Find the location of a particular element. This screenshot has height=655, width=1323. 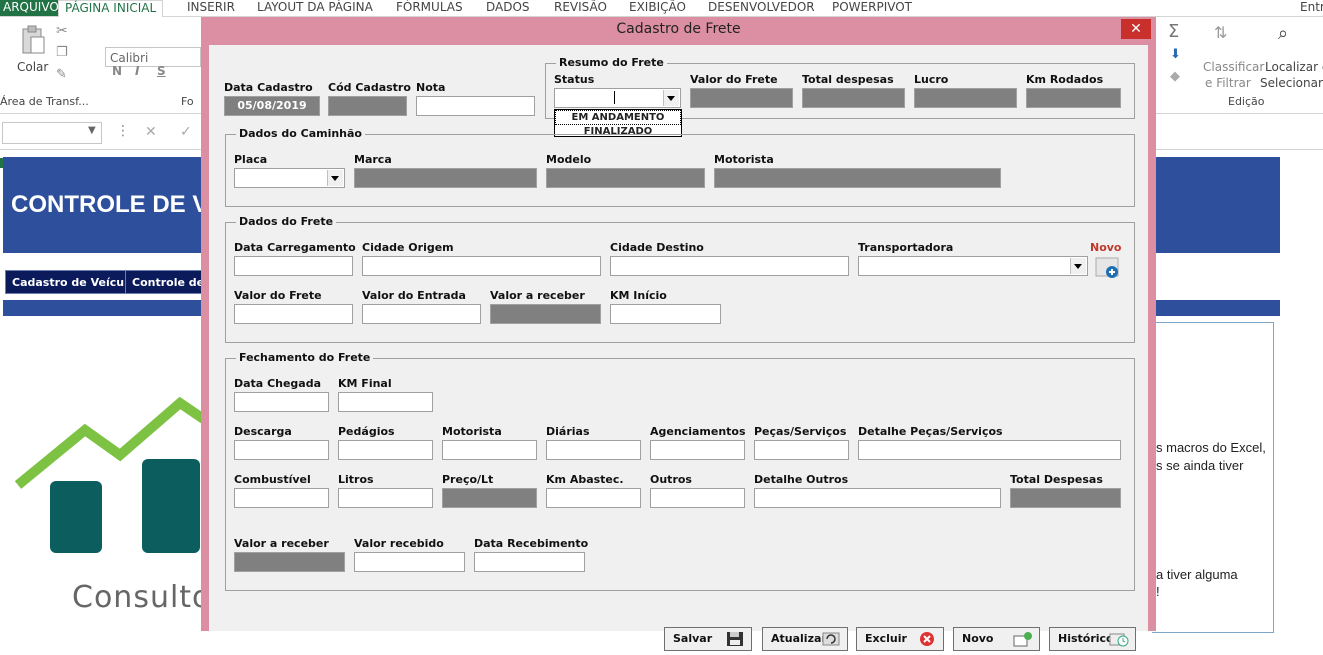

plate-dropdown is located at coordinates (289, 178).